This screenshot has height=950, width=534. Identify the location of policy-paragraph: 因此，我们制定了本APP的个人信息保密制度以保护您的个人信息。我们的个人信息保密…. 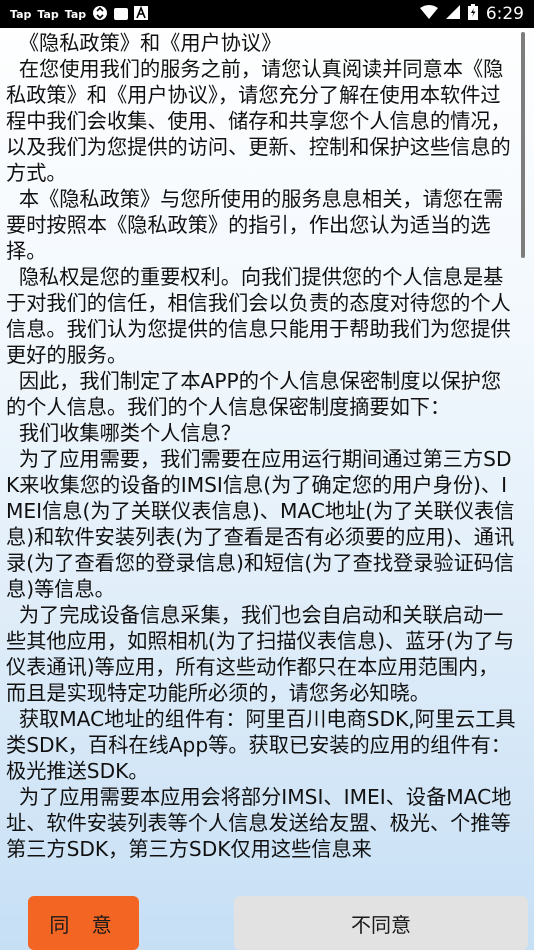
(254, 394).